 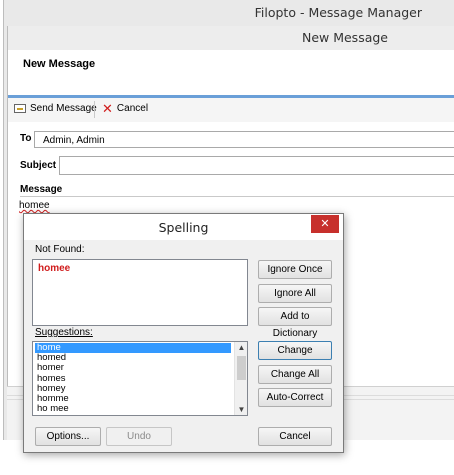 What do you see at coordinates (38, 165) in the screenshot?
I see `subject-label: Subject` at bounding box center [38, 165].